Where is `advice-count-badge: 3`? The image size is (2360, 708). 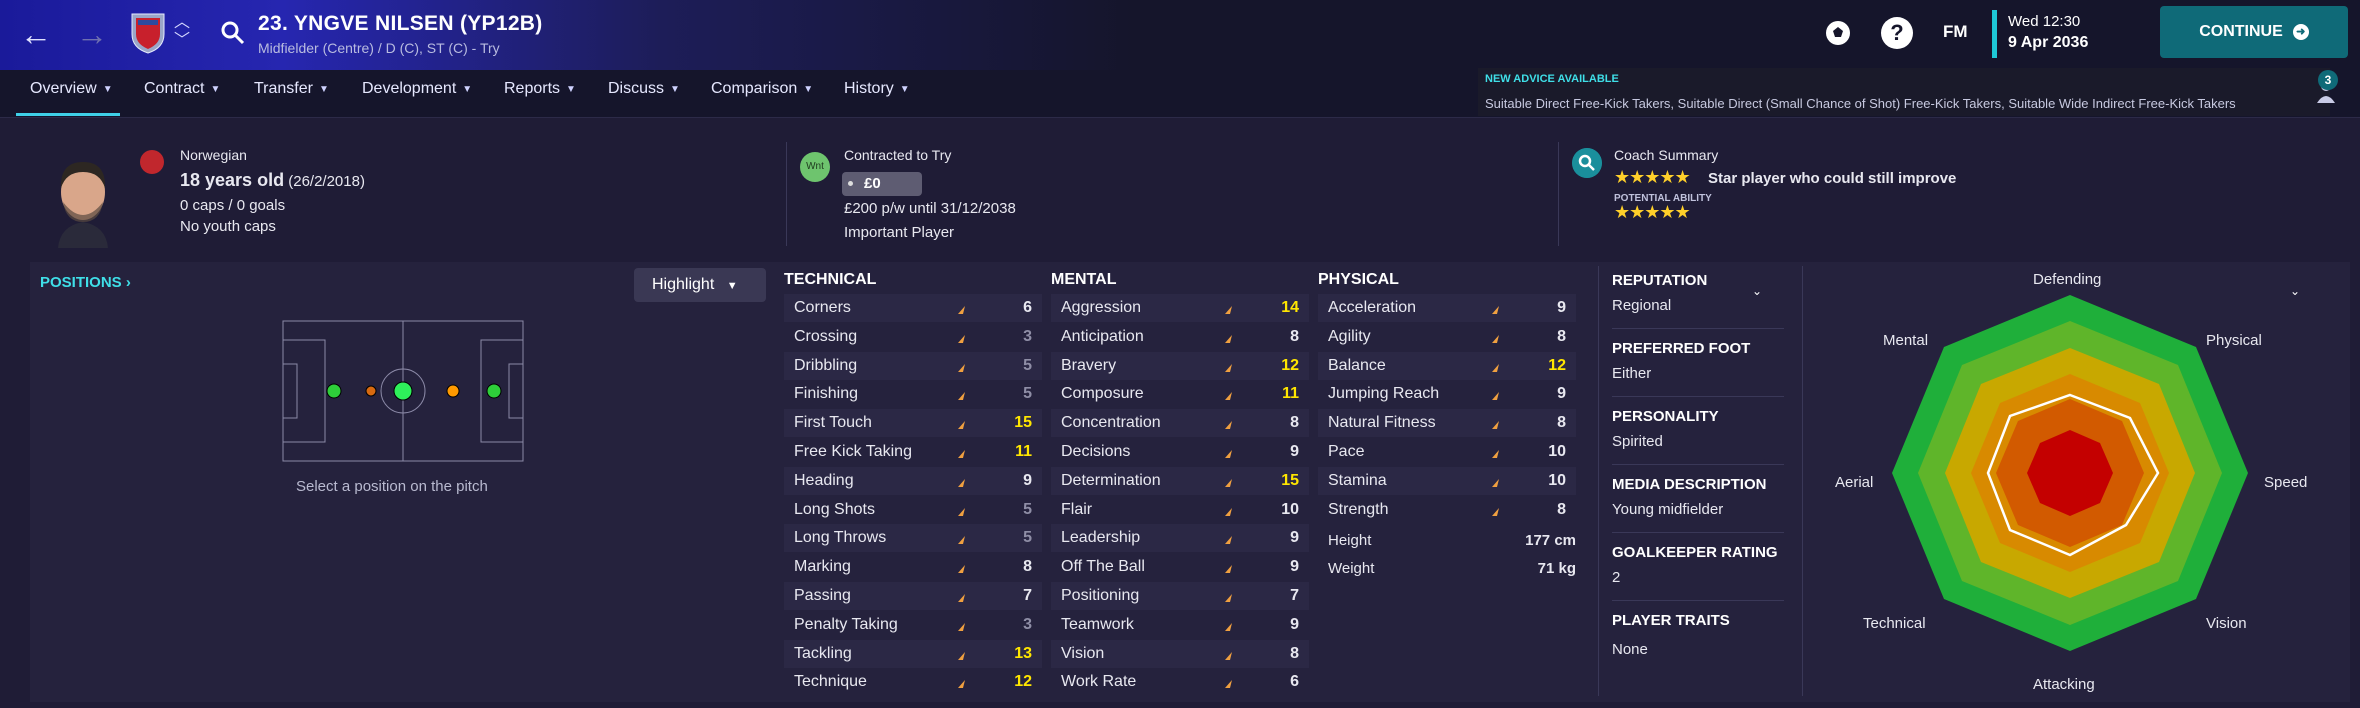
advice-count-badge: 3 is located at coordinates (2328, 80).